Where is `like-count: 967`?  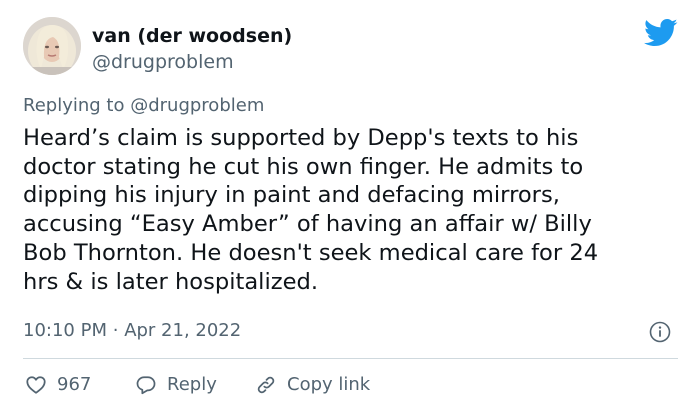 like-count: 967 is located at coordinates (74, 384).